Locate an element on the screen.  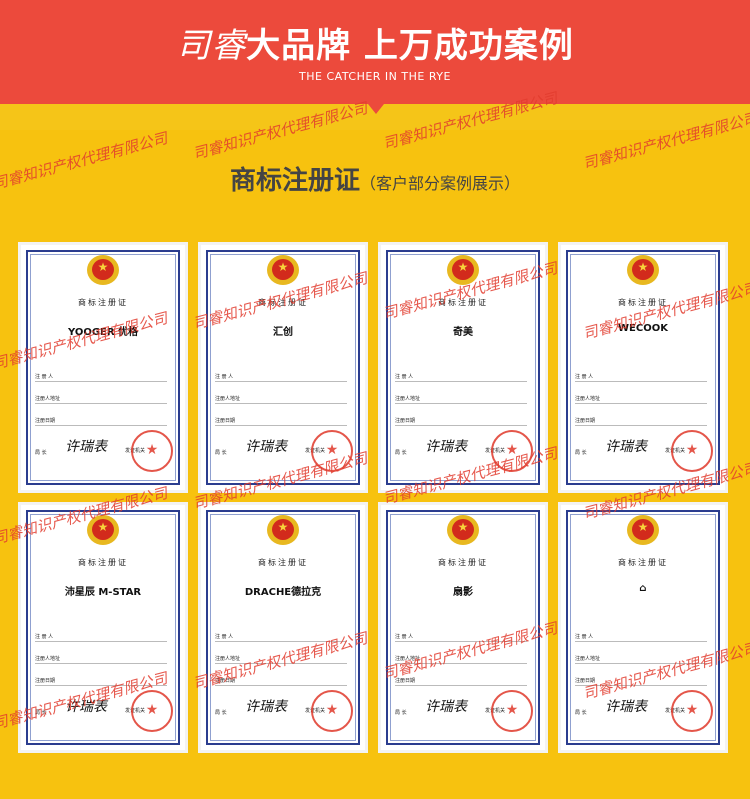
section-title-main: 商标注册证 is located at coordinates (294, 181).